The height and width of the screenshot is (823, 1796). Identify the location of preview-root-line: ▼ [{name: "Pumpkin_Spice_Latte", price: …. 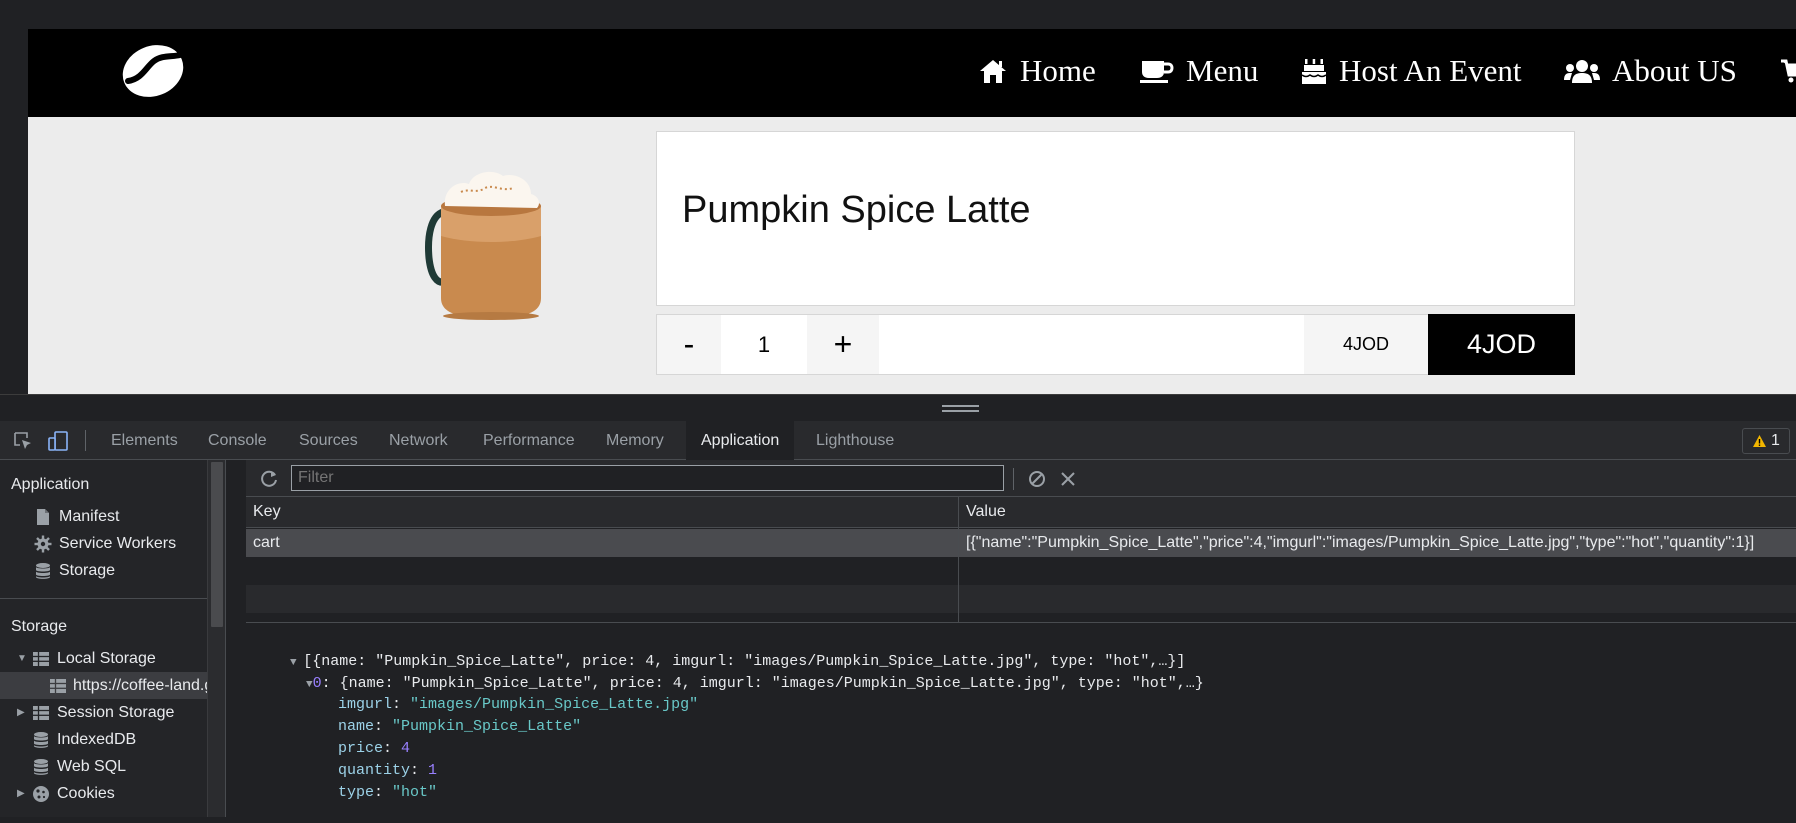
(719, 651).